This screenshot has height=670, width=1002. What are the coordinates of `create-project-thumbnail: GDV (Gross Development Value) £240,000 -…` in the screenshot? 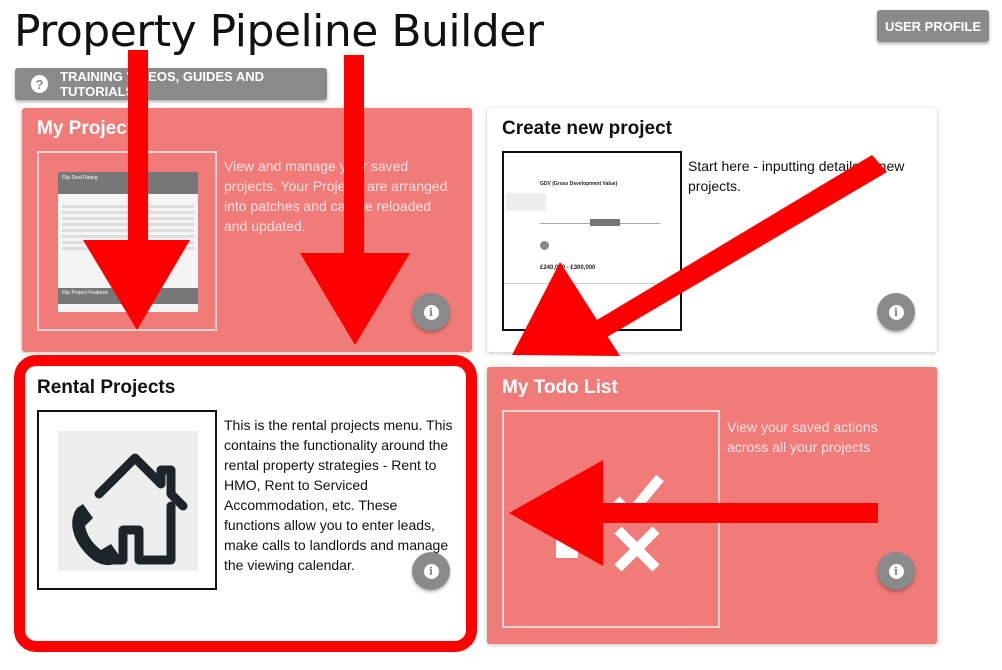 It's located at (592, 241).